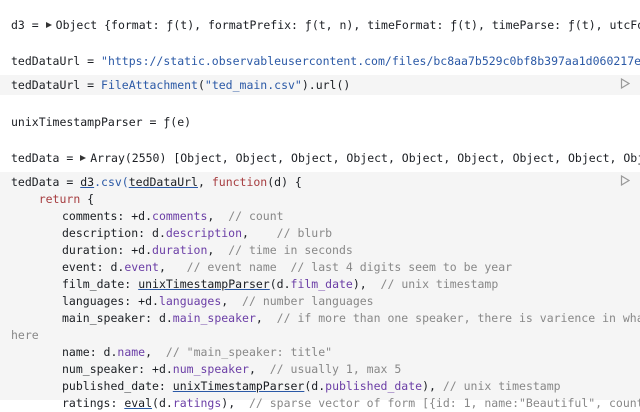  What do you see at coordinates (104, 369) in the screenshot?
I see `code-field-key: num_speaker:` at bounding box center [104, 369].